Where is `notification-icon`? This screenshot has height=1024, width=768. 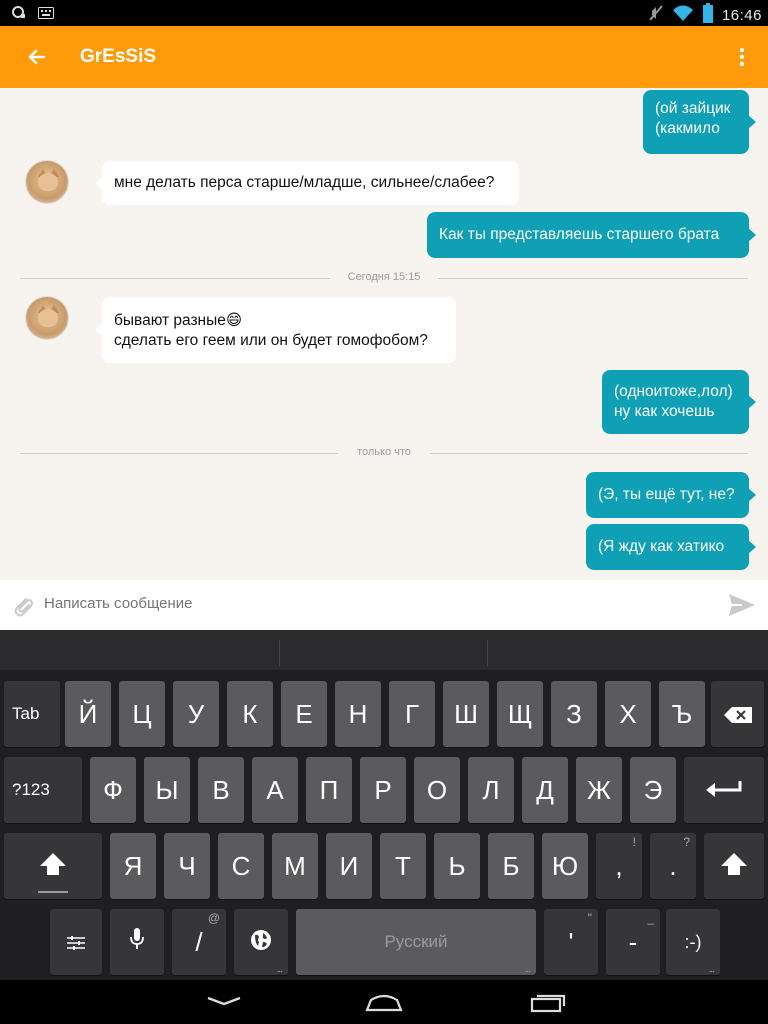 notification-icon is located at coordinates (19, 14).